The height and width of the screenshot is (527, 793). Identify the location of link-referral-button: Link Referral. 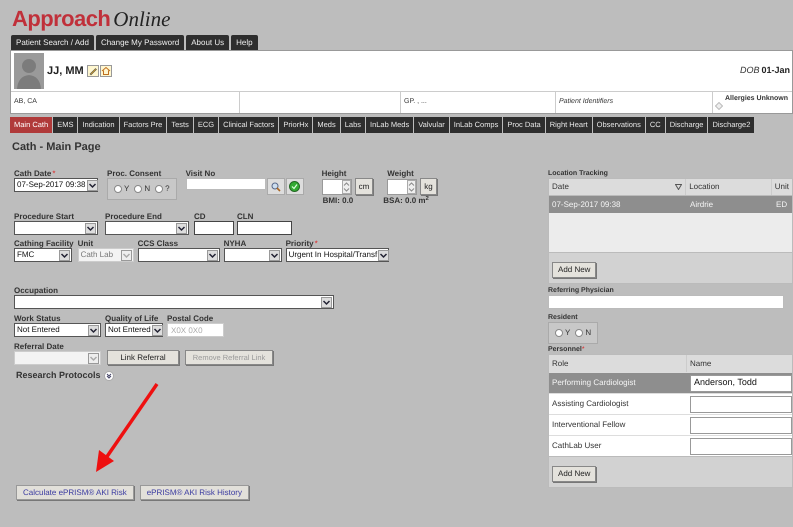
(143, 357).